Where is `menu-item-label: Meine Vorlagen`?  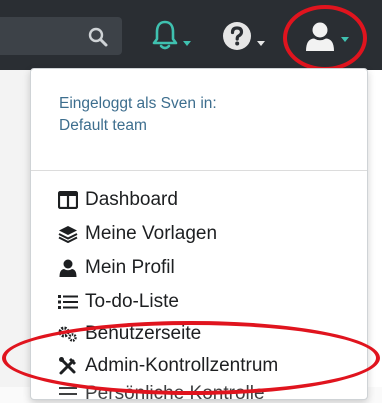
menu-item-label: Meine Vorlagen is located at coordinates (151, 233).